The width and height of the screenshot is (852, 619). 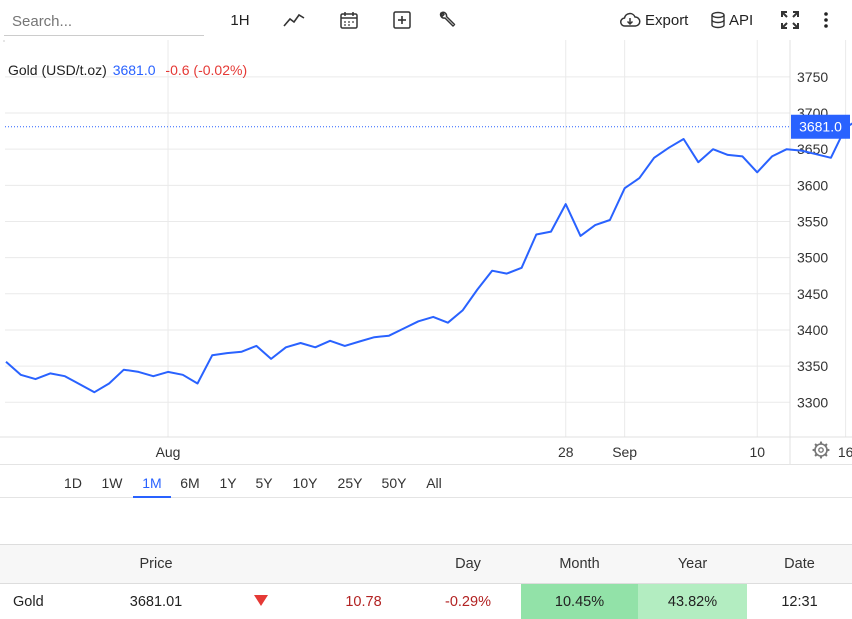 I want to click on chart-legend: Gold (USD/t.oz) 3681.0 -0.6 (-0.02%), so click(x=127, y=70).